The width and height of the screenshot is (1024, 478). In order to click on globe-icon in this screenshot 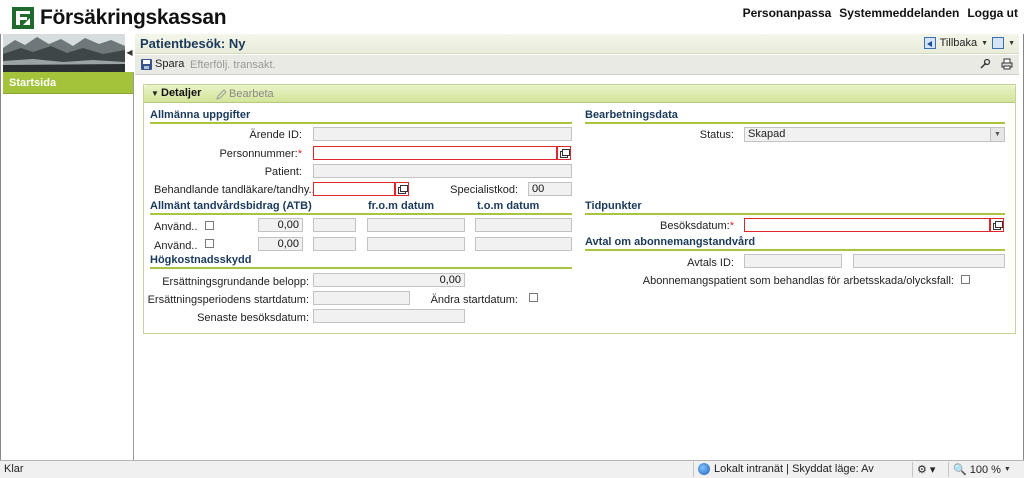, I will do `click(704, 469)`.